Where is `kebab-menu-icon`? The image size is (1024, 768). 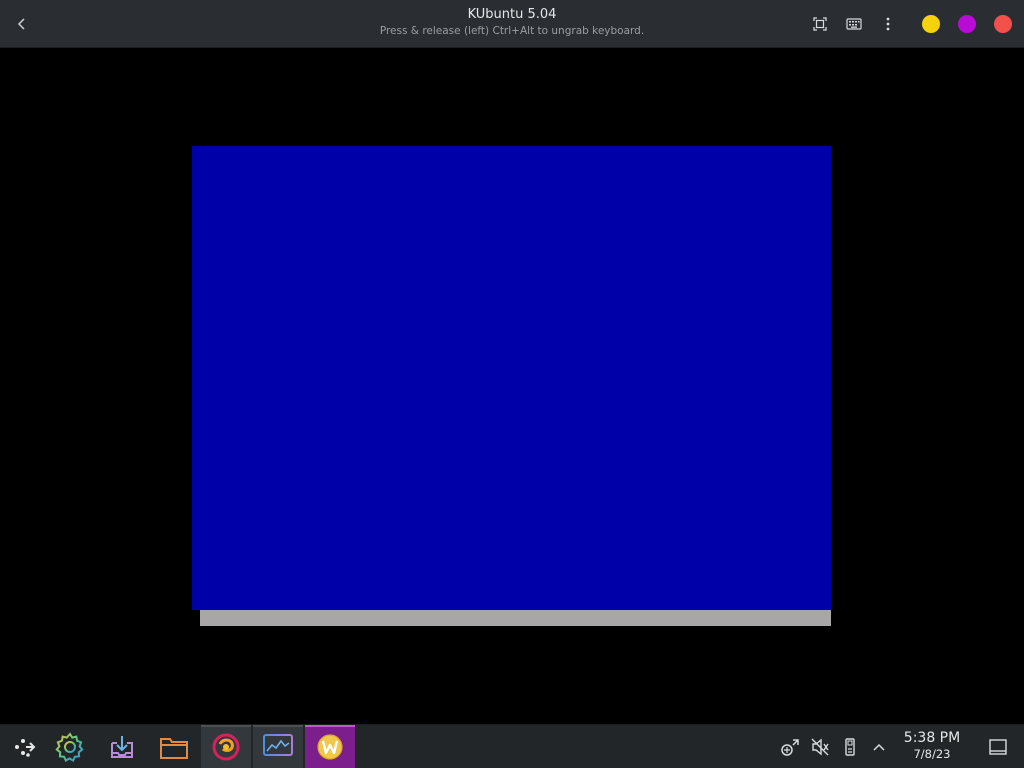
kebab-menu-icon is located at coordinates (888, 24).